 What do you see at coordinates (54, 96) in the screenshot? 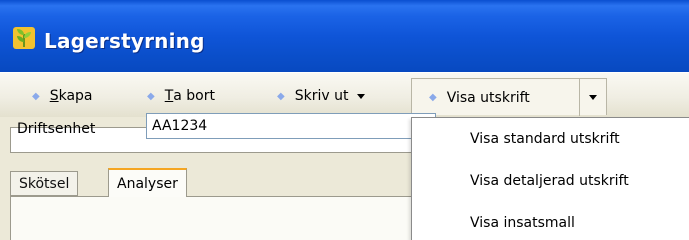
I see `create-mnemonic: S` at bounding box center [54, 96].